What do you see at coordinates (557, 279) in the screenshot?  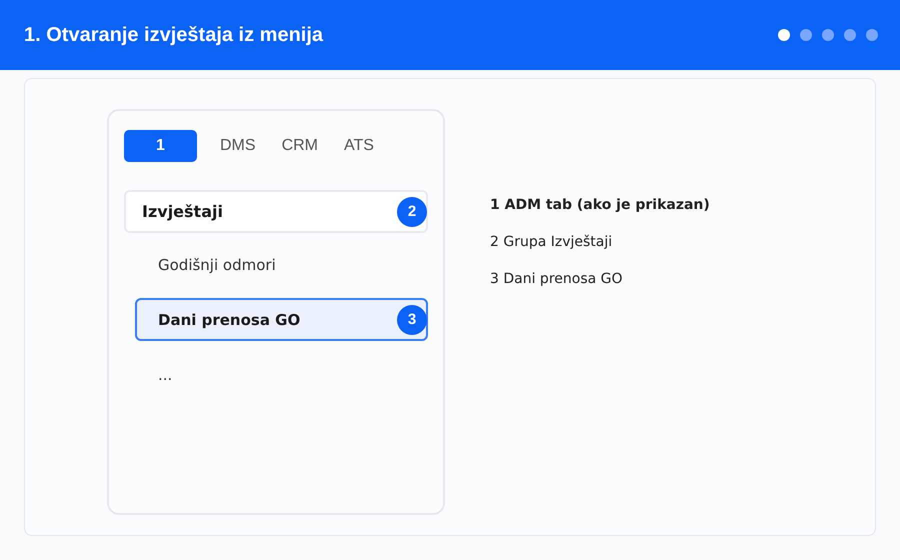 I see `legend-text: 3 Dani prenosa GO` at bounding box center [557, 279].